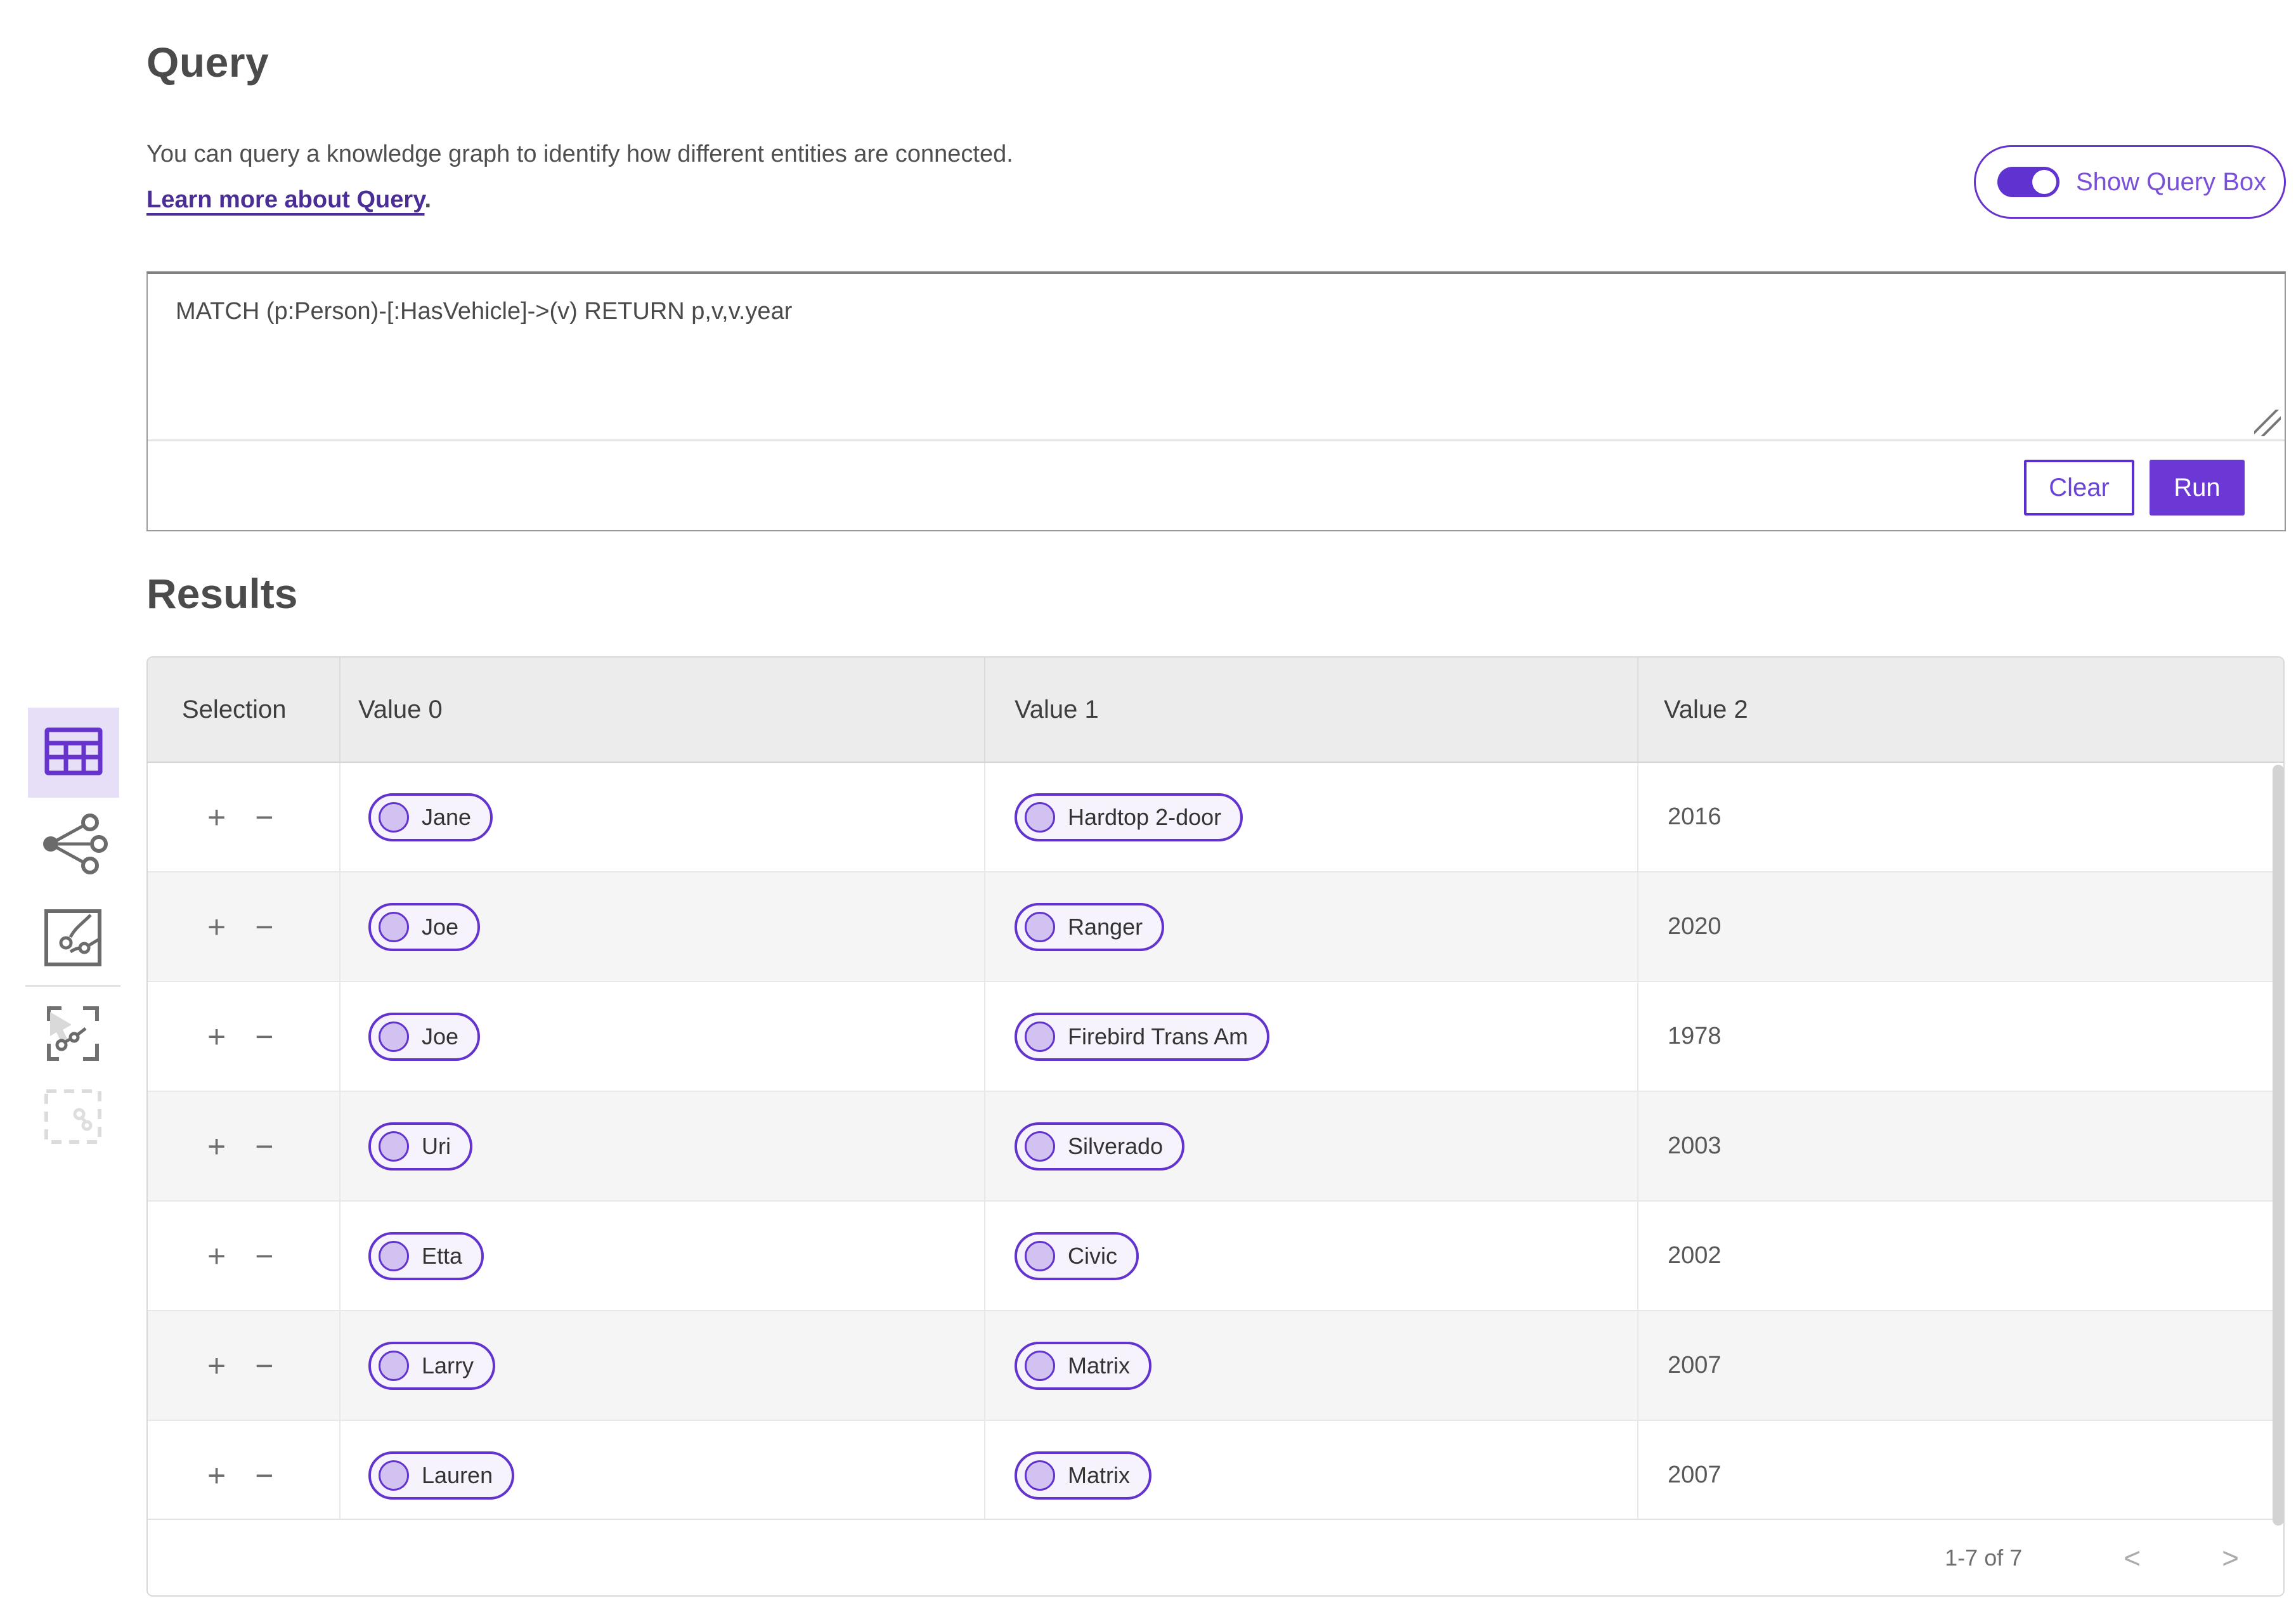 This screenshot has height=1615, width=2296. I want to click on node-chip: Firebird Trans Am, so click(1142, 1036).